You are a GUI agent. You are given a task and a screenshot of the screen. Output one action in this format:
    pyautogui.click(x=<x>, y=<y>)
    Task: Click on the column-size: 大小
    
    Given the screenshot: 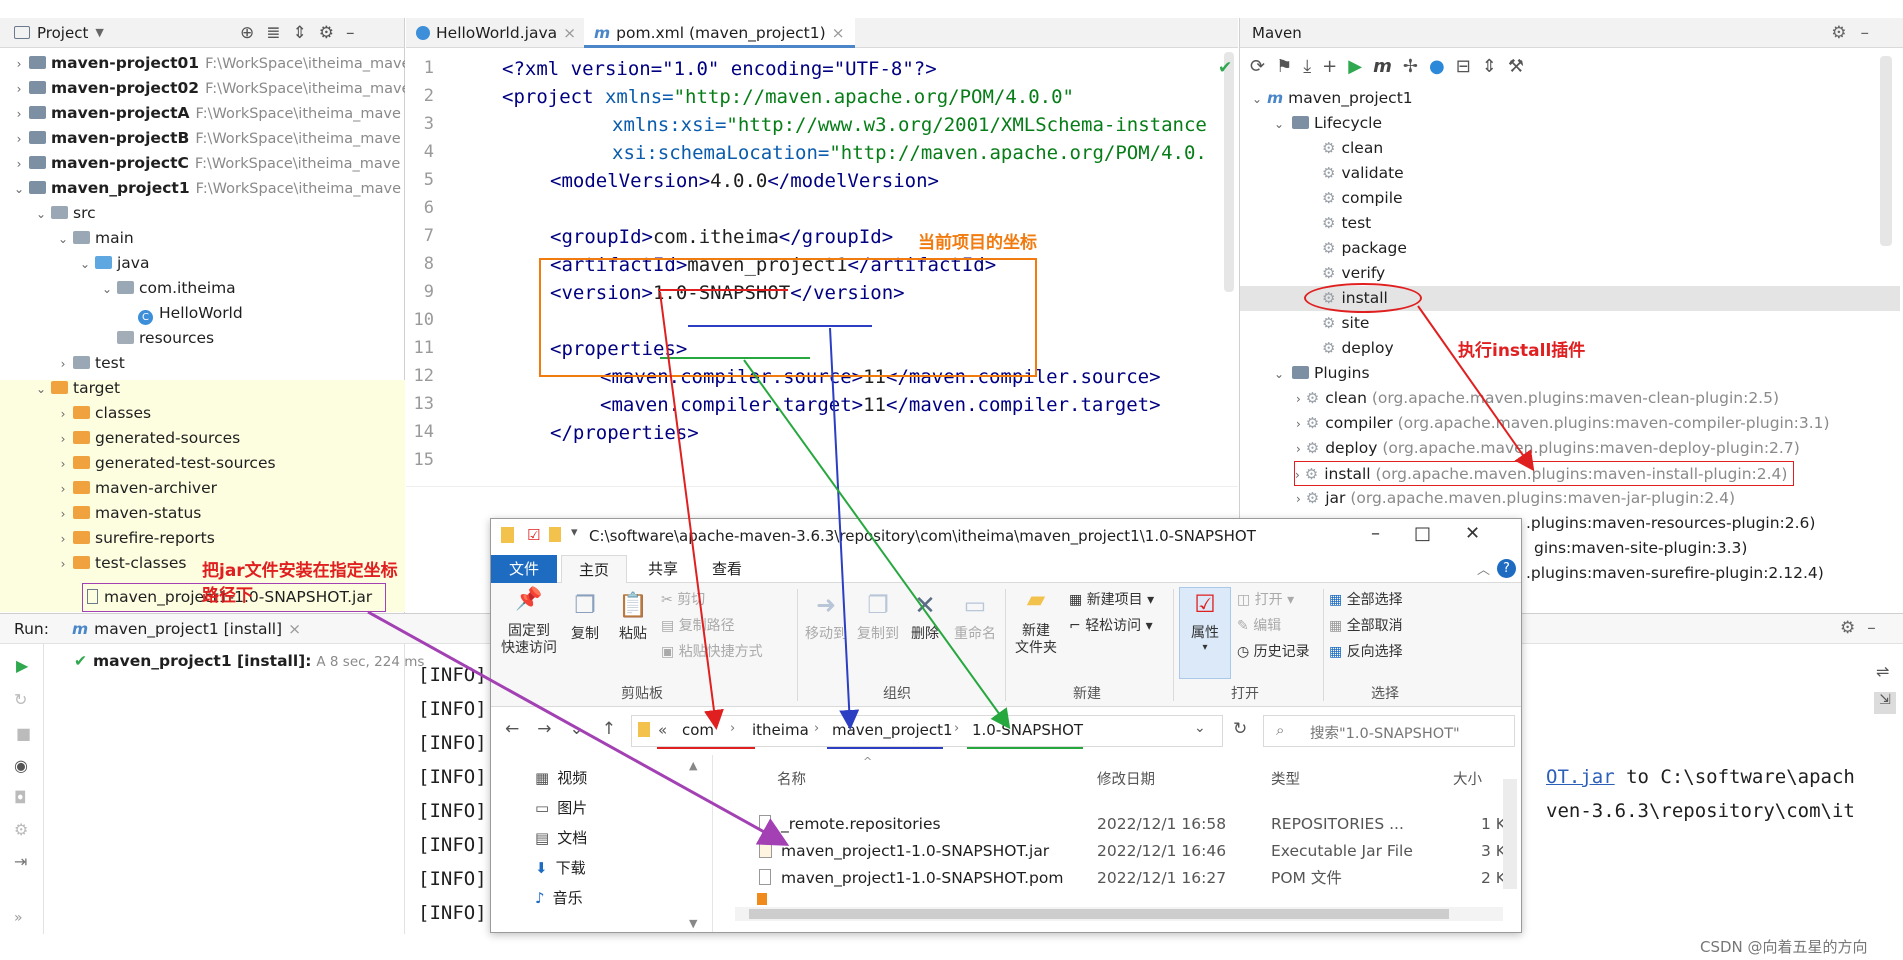 What is the action you would take?
    pyautogui.click(x=1467, y=778)
    